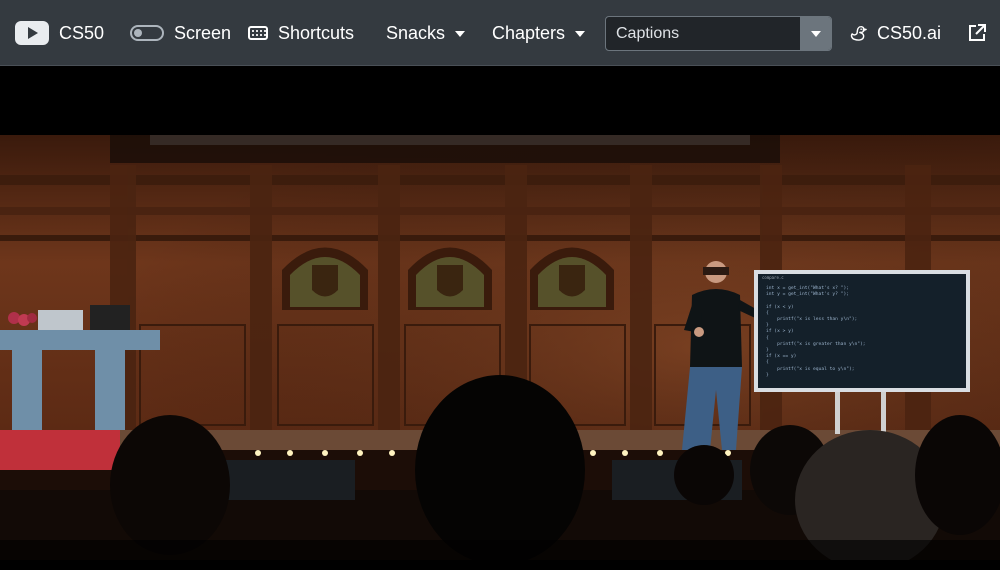  What do you see at coordinates (82, 32) in the screenshot?
I see `course-title: CS50` at bounding box center [82, 32].